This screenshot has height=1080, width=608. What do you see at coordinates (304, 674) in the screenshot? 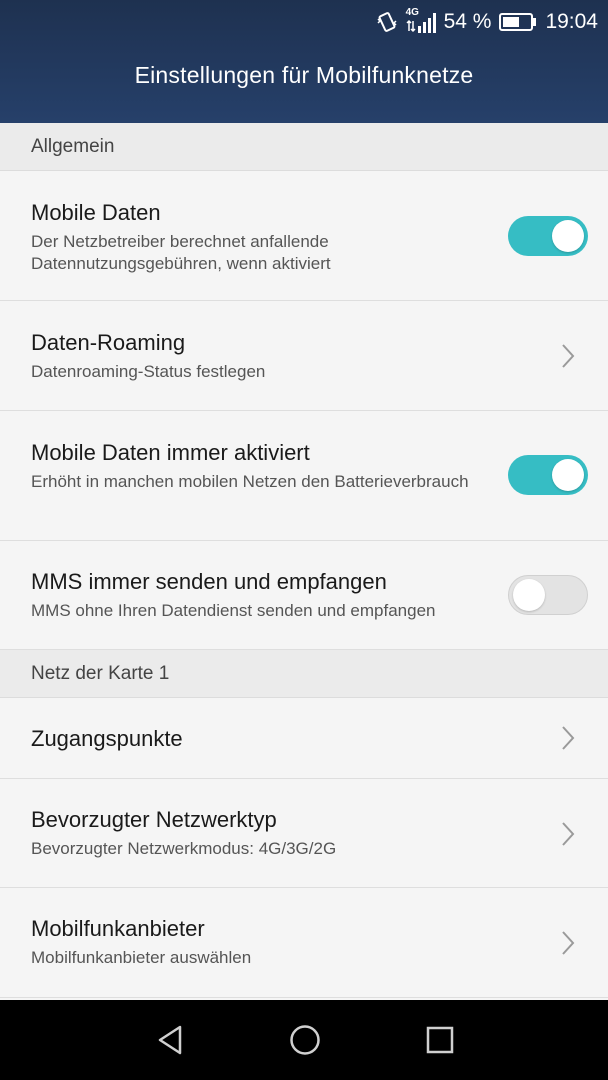
I see `section-header-card1: Netz der Karte 1` at bounding box center [304, 674].